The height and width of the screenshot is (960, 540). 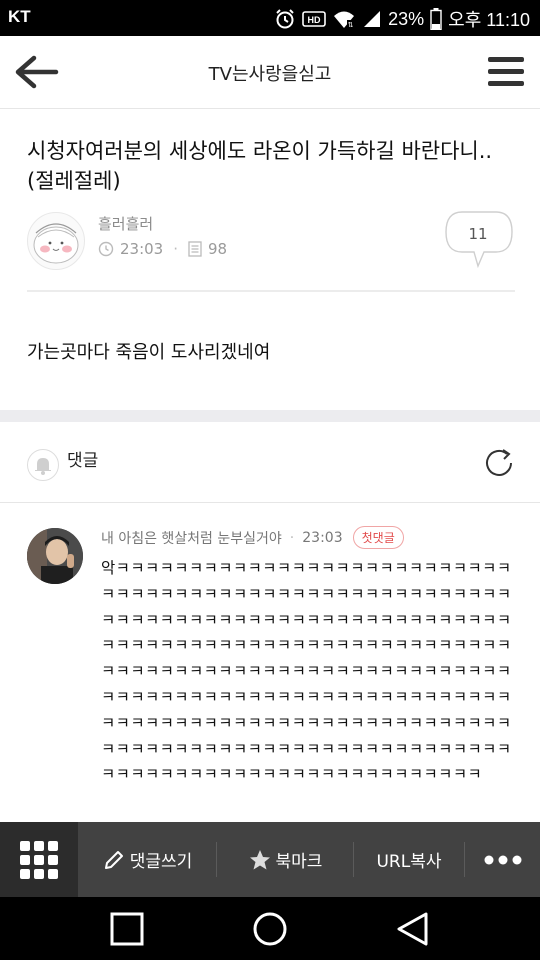 I want to click on comment-header: 내 아침은 햇살처럼 눈부실거야 · 23:03 첫댓글, so click(x=252, y=537).